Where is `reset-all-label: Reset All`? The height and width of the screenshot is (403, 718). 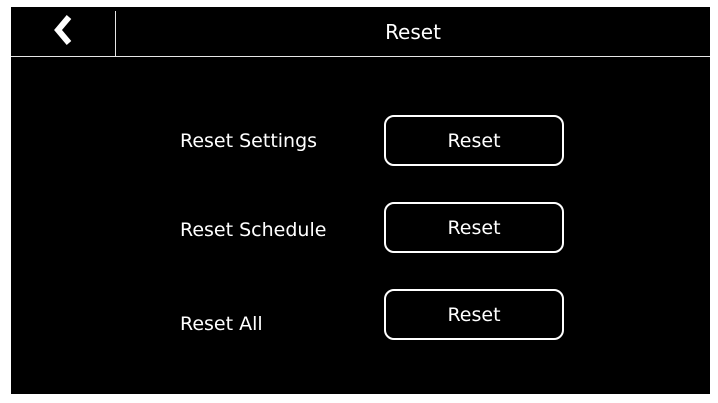 reset-all-label: Reset All is located at coordinates (221, 324).